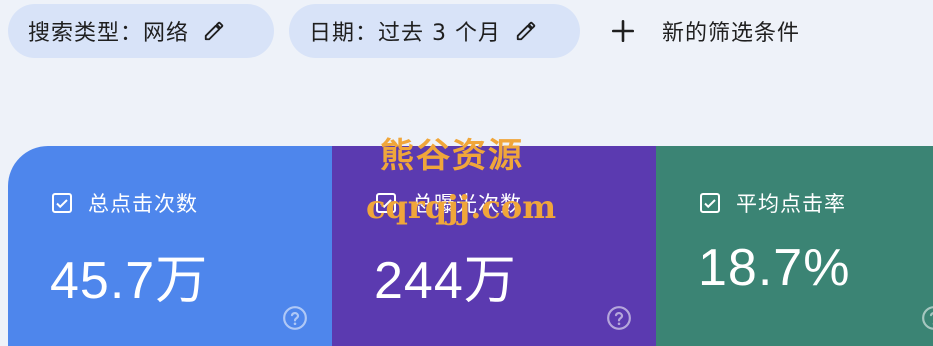  Describe the element at coordinates (774, 268) in the screenshot. I see `metric-ctr-value: 18.7%` at that location.